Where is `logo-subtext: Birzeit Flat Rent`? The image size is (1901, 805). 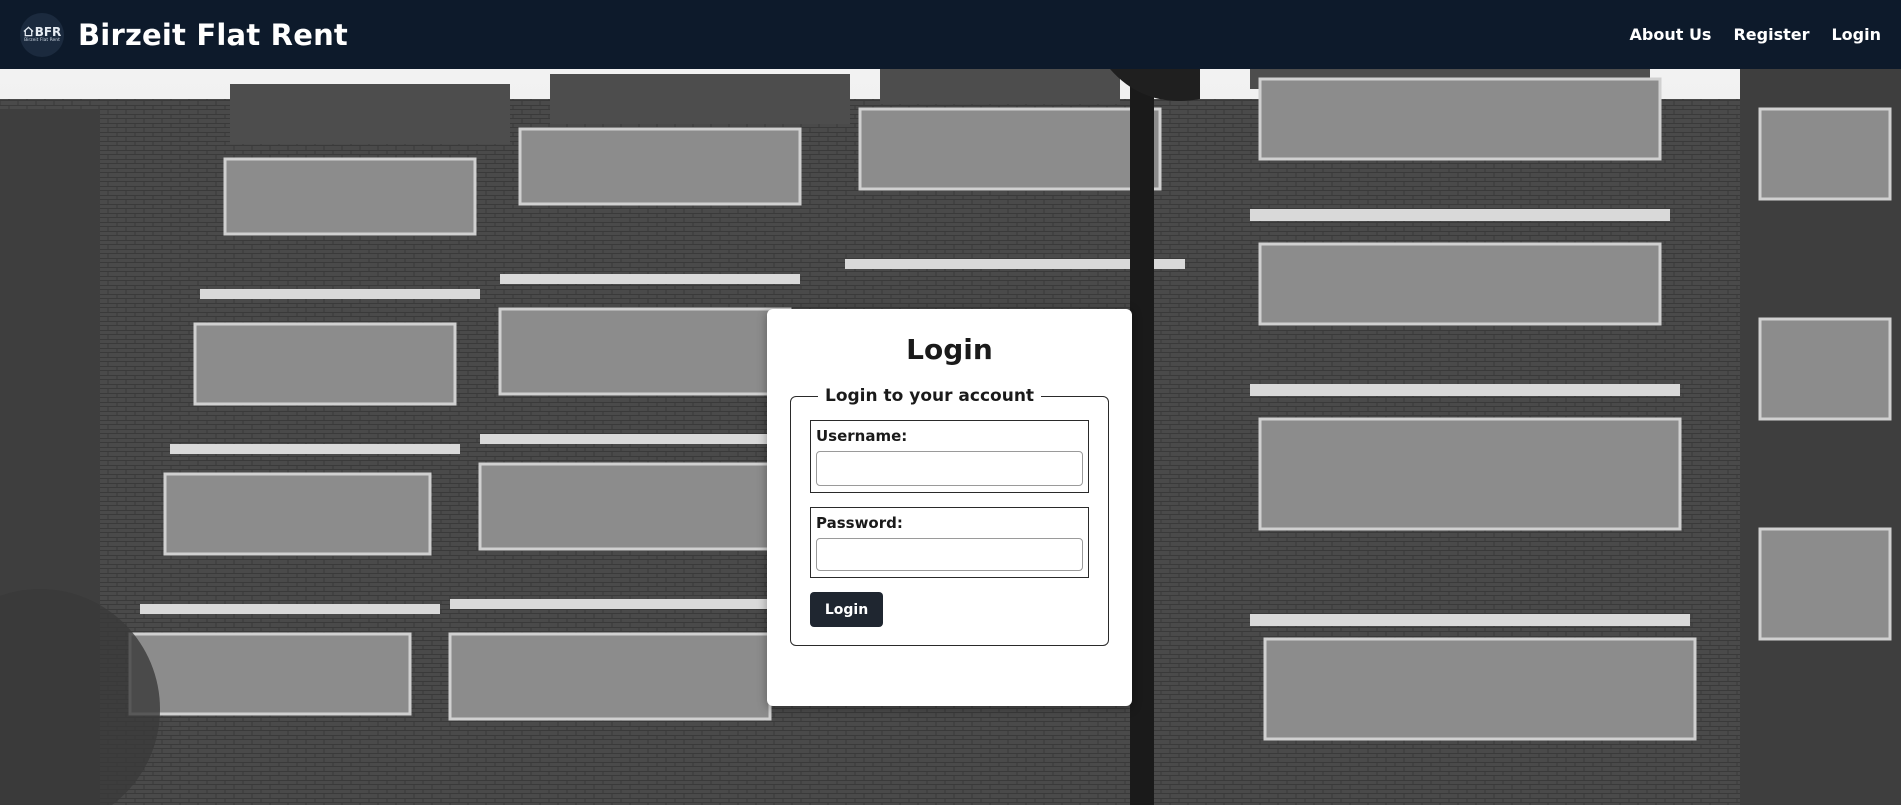
logo-subtext: Birzeit Flat Rent is located at coordinates (42, 40).